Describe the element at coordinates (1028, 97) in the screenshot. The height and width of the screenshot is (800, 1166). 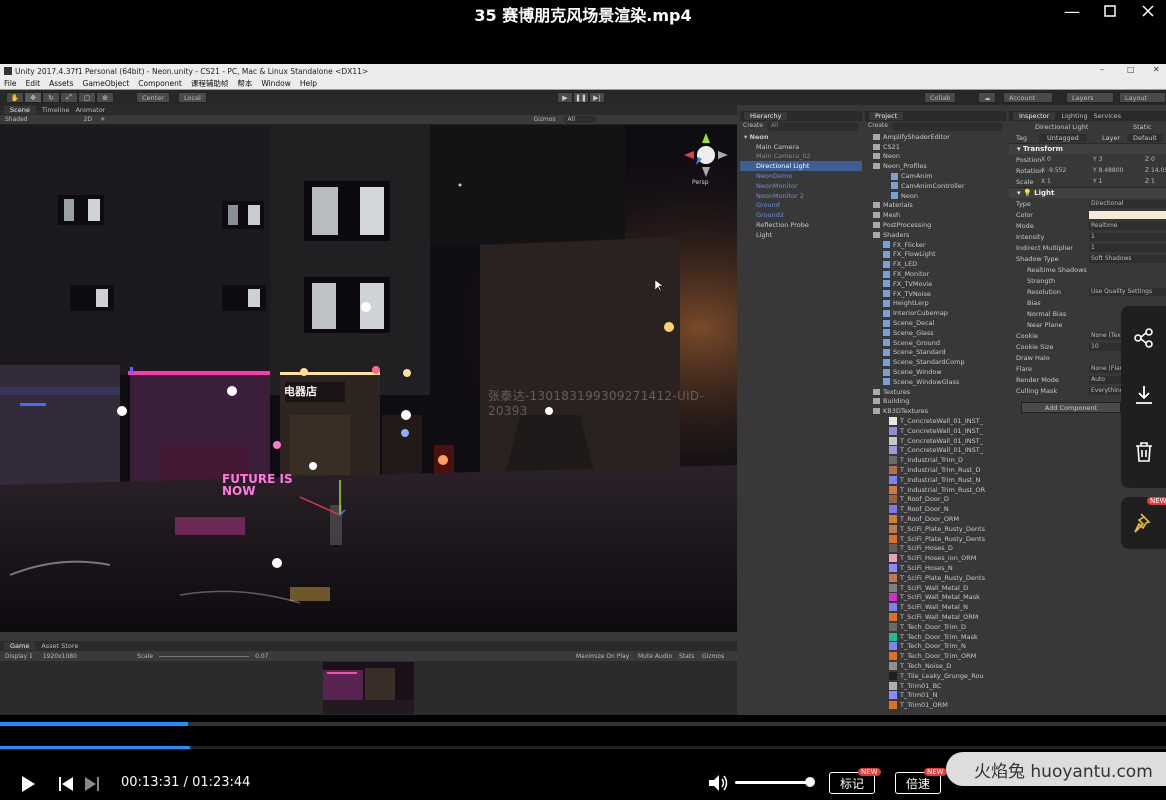
I see `account-button: Account` at that location.